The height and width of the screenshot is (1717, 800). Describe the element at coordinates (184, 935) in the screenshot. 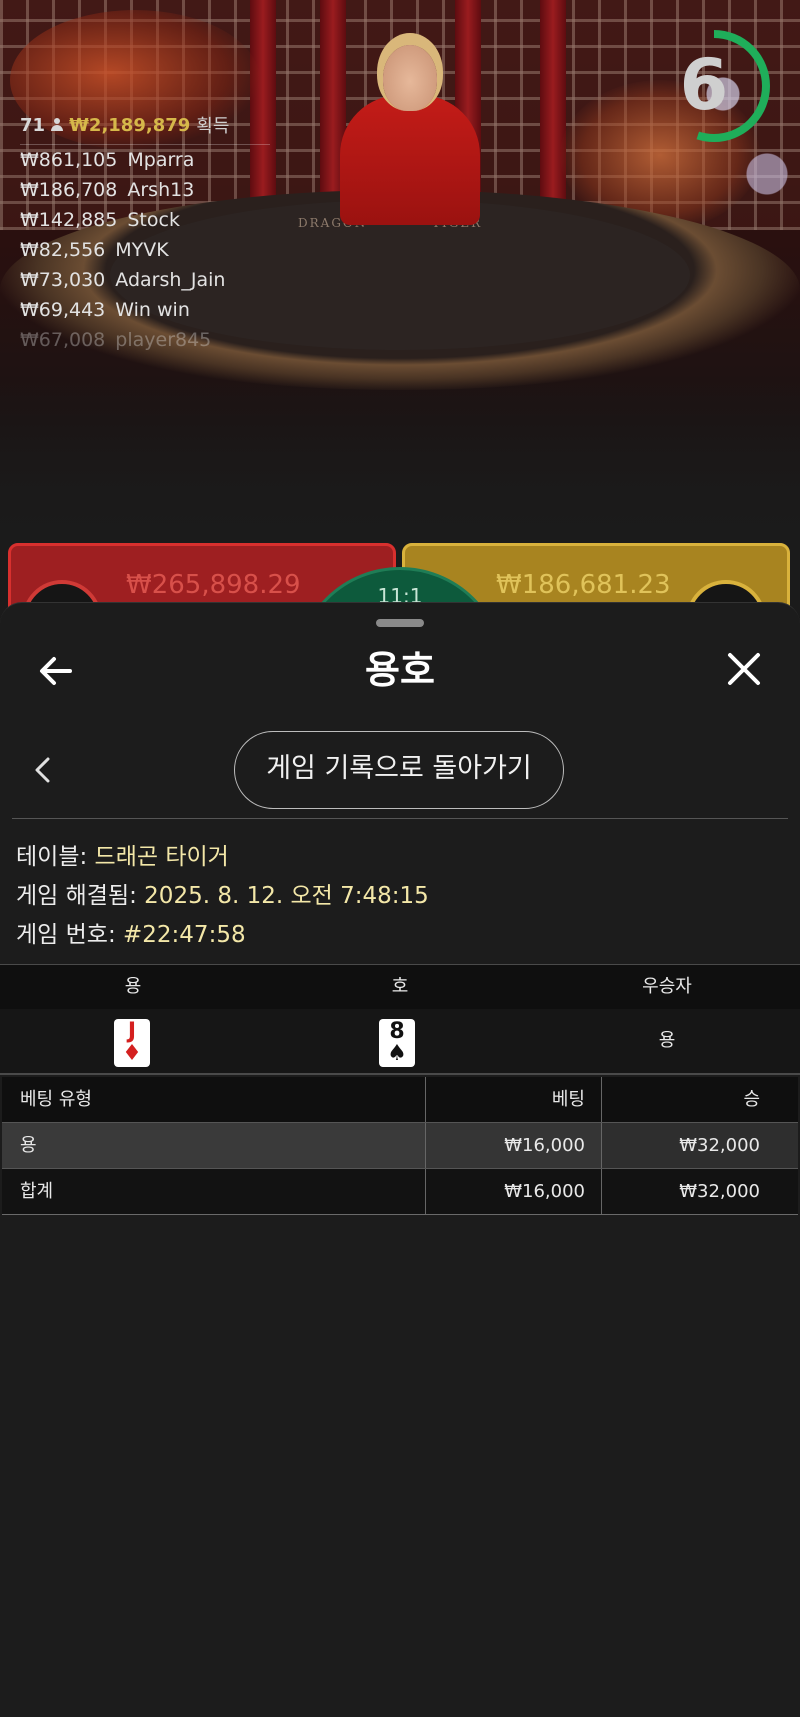

I see `game-number: #22:47:58` at that location.